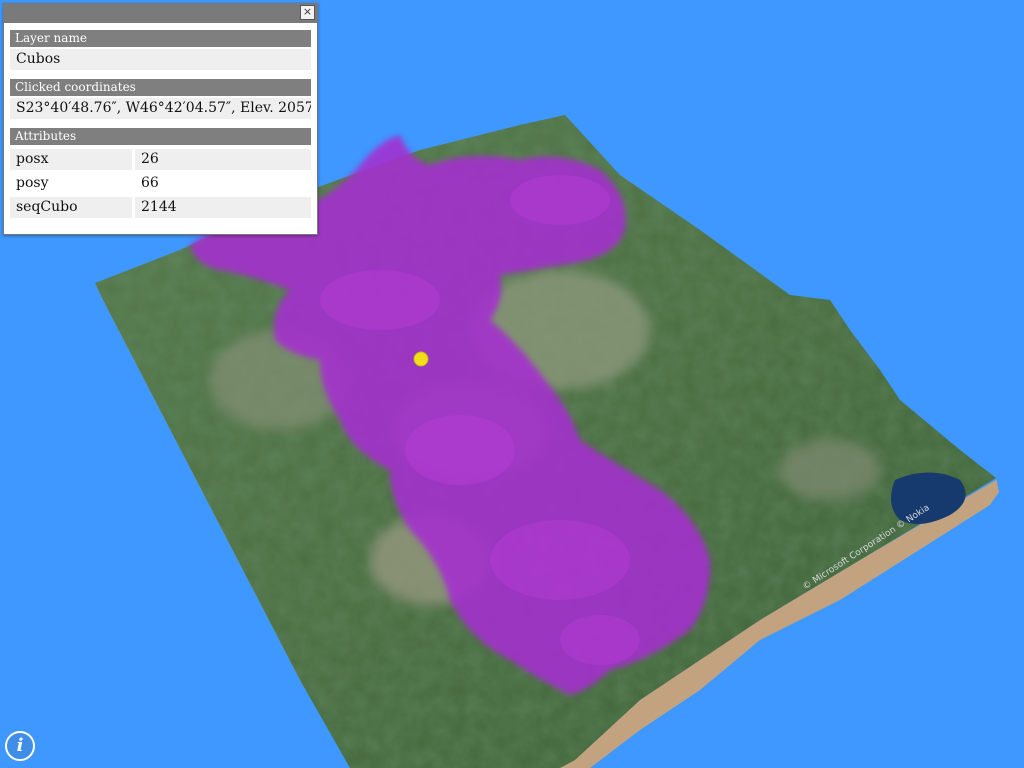  Describe the element at coordinates (223, 159) in the screenshot. I see `attribute-value: 26` at that location.